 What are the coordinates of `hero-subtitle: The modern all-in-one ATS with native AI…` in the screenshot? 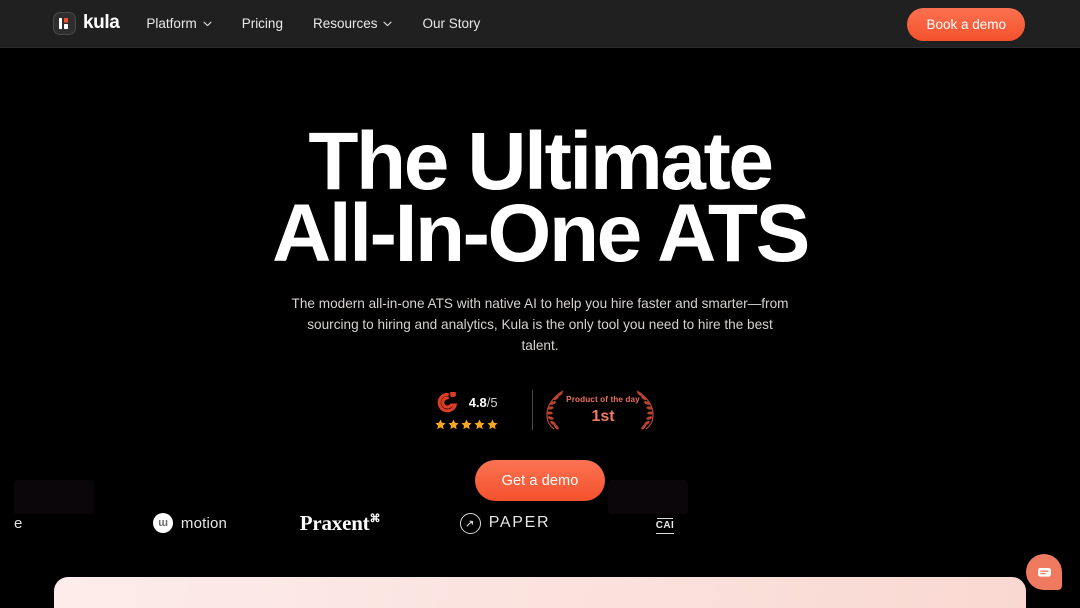 It's located at (540, 324).